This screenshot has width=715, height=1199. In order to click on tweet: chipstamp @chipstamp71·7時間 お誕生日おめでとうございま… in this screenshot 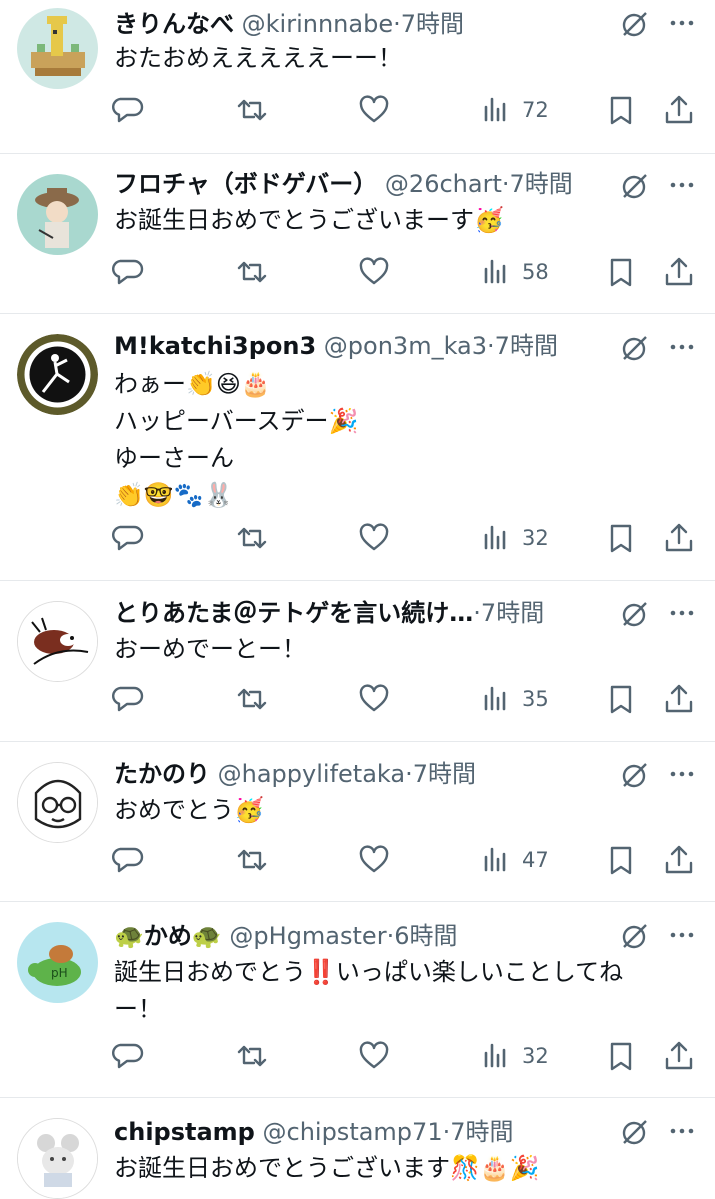, I will do `click(357, 1148)`.